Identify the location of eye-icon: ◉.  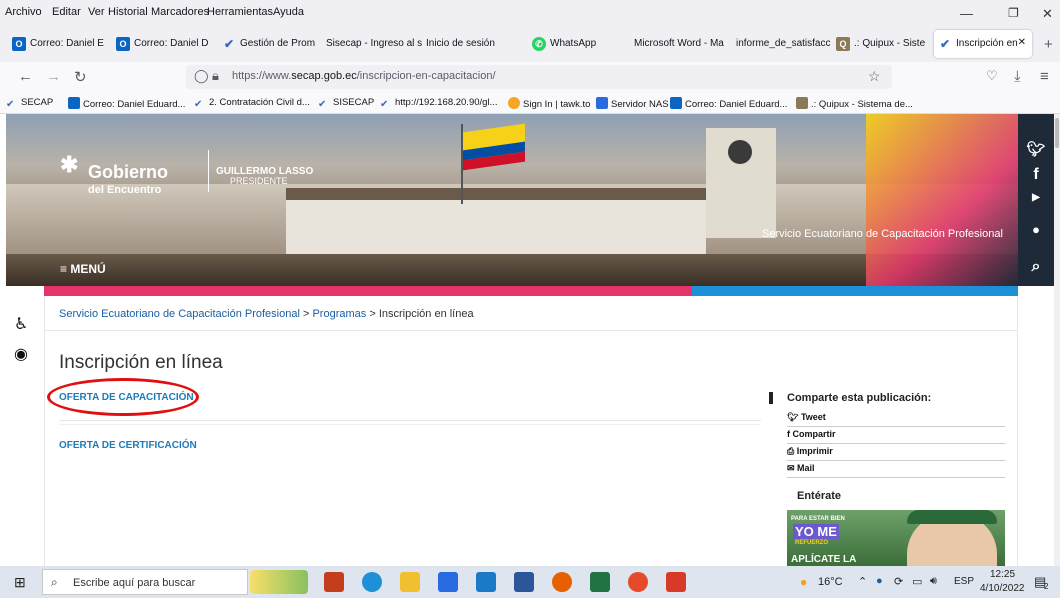
(21, 354).